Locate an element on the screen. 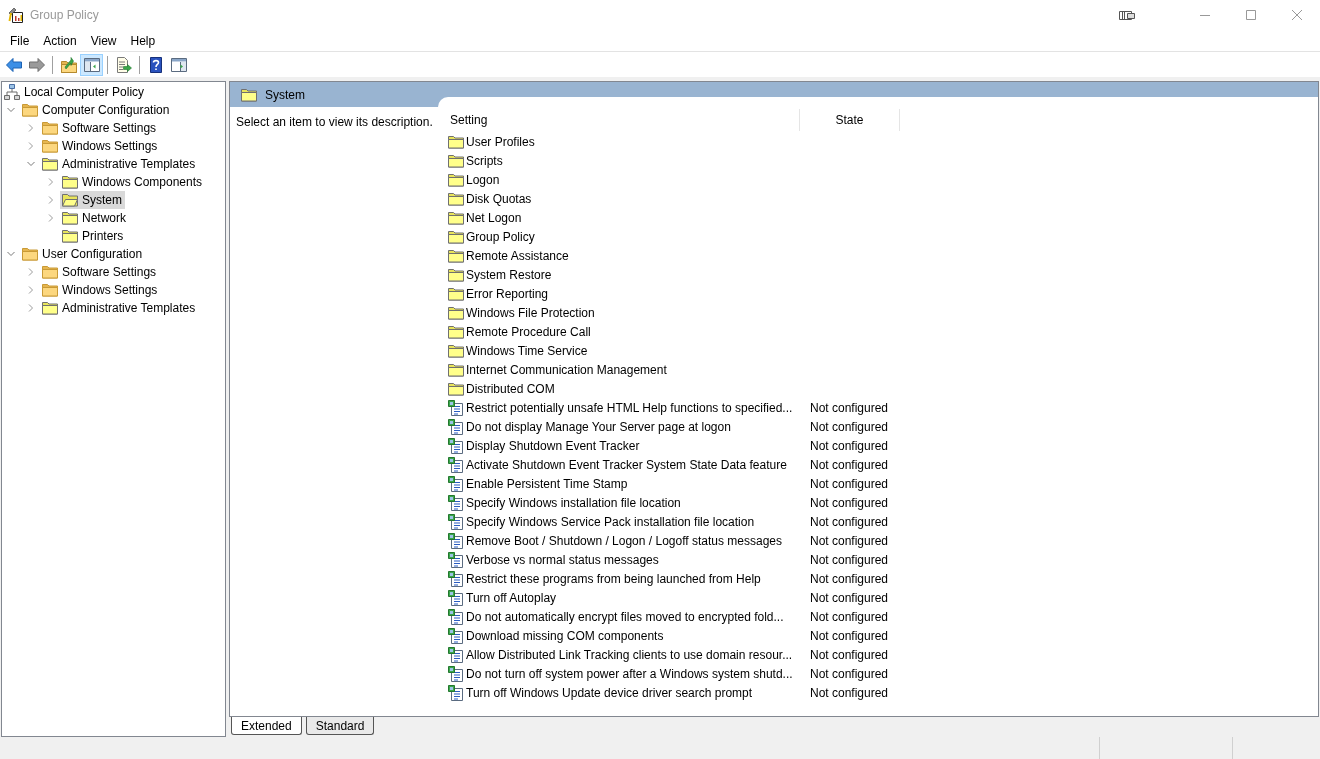 The image size is (1320, 759). tree-item: Network is located at coordinates (94, 218).